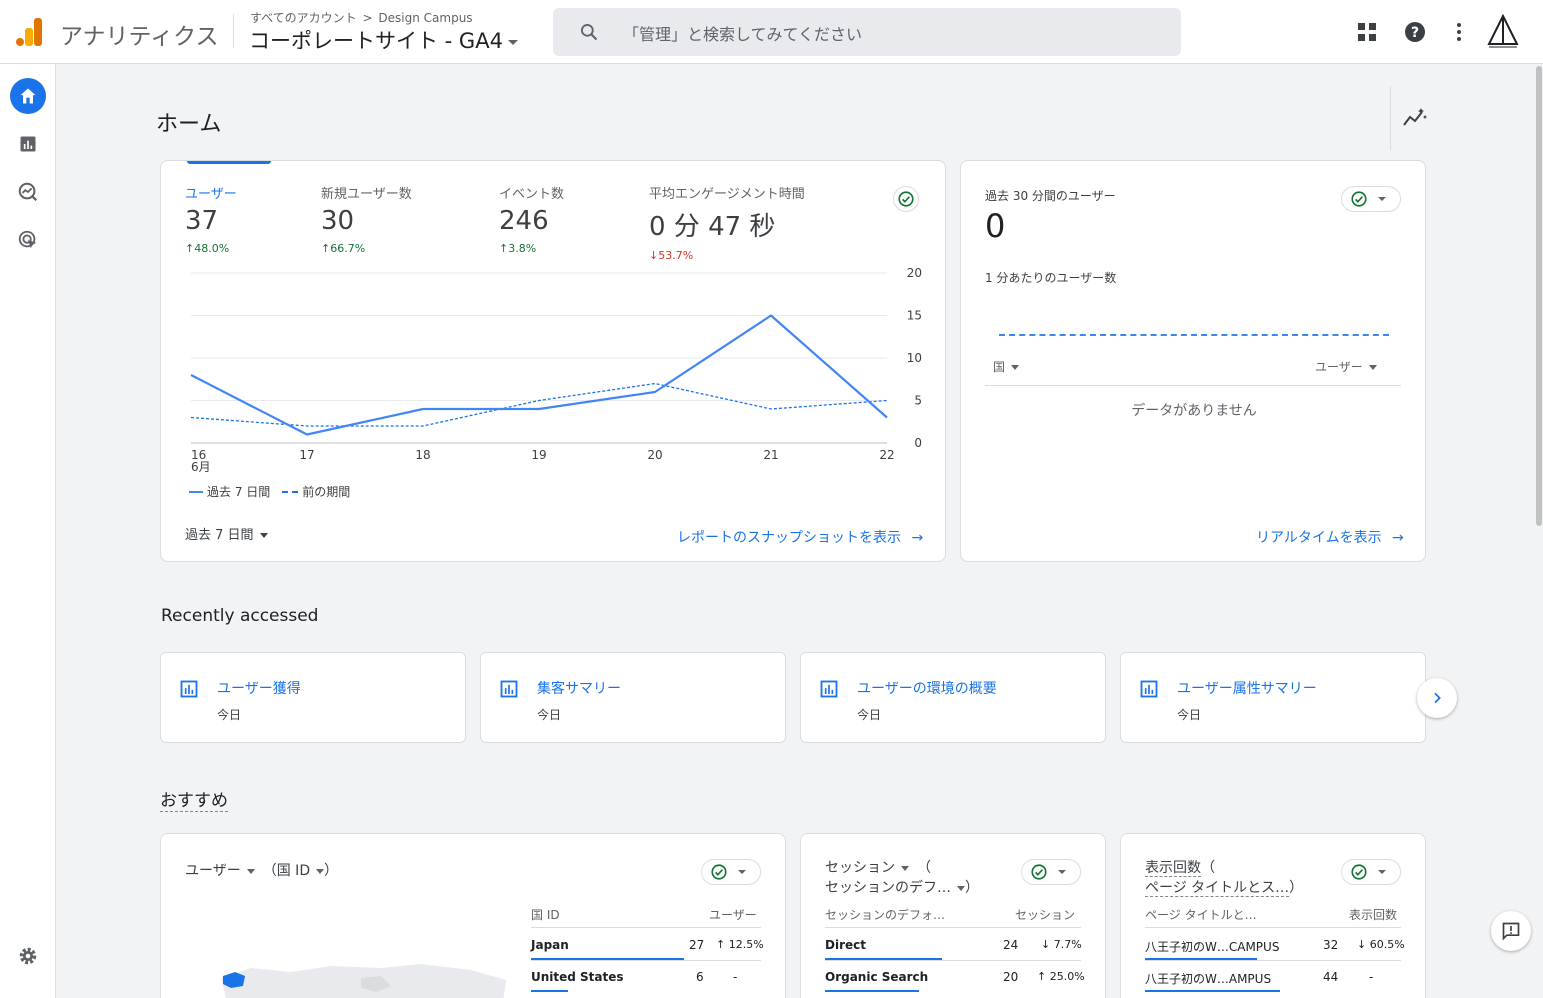  What do you see at coordinates (727, 222) in the screenshot?
I see `metric-engagement-time: 平均エンゲージメント時間 0 分 47 秒 ↓53.7%` at bounding box center [727, 222].